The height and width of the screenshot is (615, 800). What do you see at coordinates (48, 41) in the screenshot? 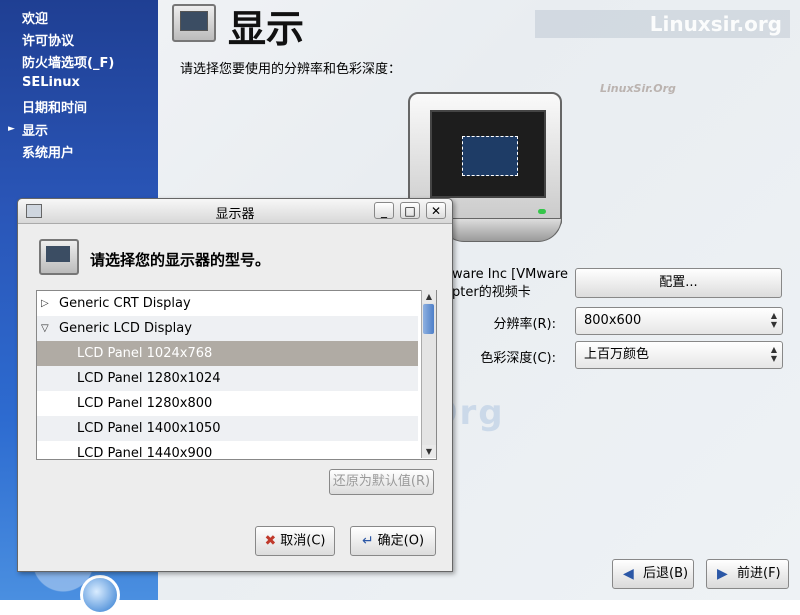
I see `sidebar-item-license: 许可协议` at bounding box center [48, 41].